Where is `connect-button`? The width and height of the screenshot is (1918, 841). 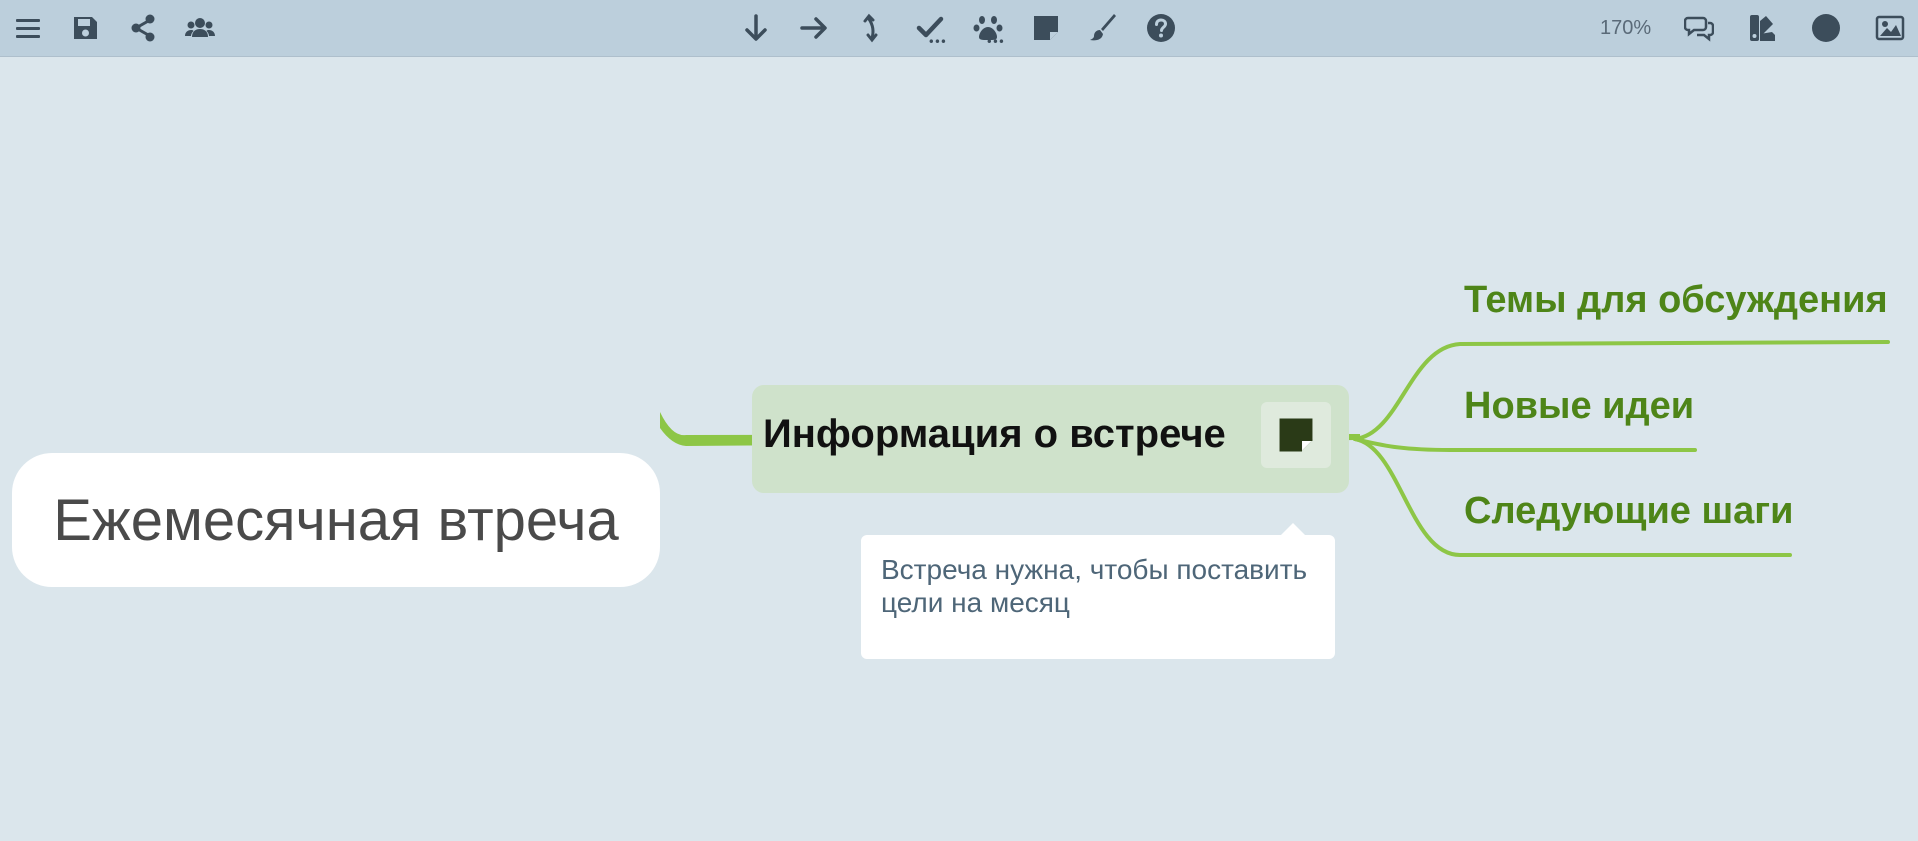
connect-button is located at coordinates (872, 28).